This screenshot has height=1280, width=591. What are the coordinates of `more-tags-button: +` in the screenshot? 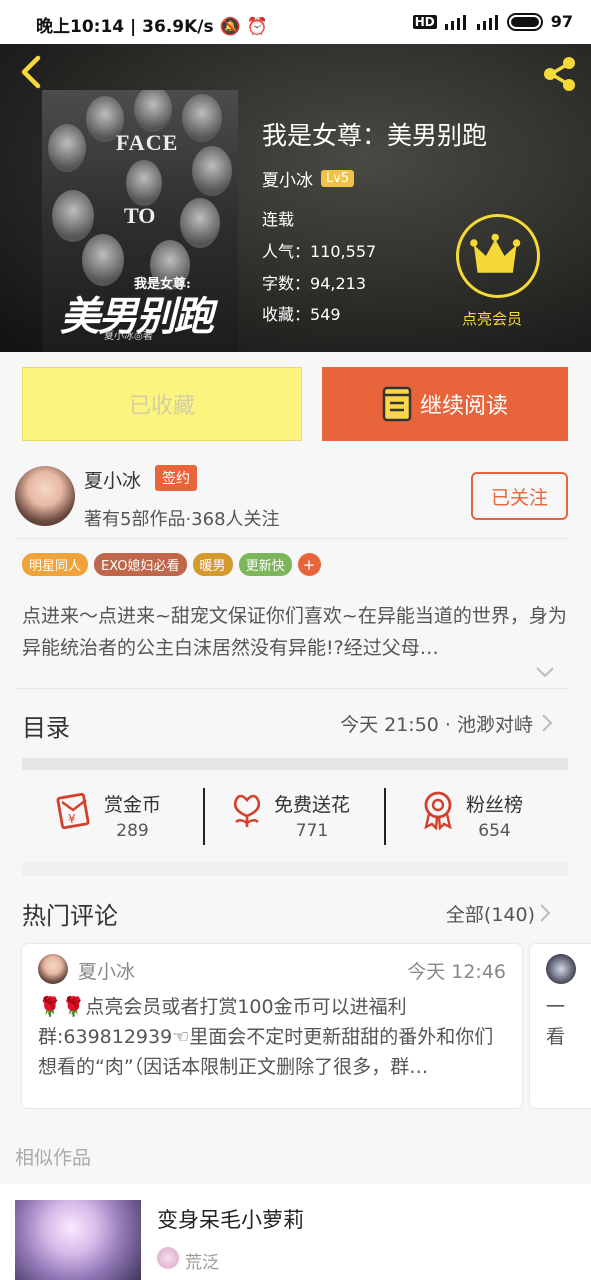 It's located at (309, 564).